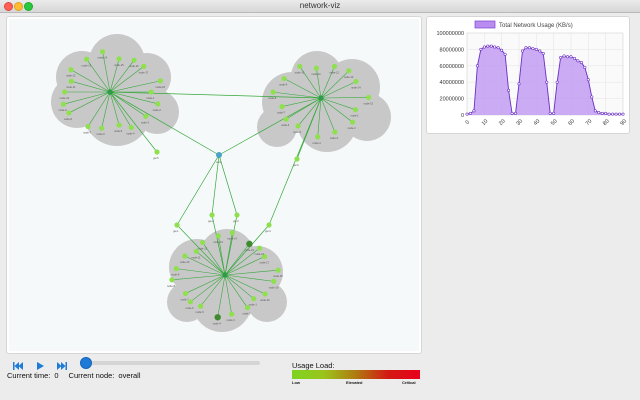 The height and width of the screenshot is (400, 640). I want to click on time-slider-track, so click(172, 363).